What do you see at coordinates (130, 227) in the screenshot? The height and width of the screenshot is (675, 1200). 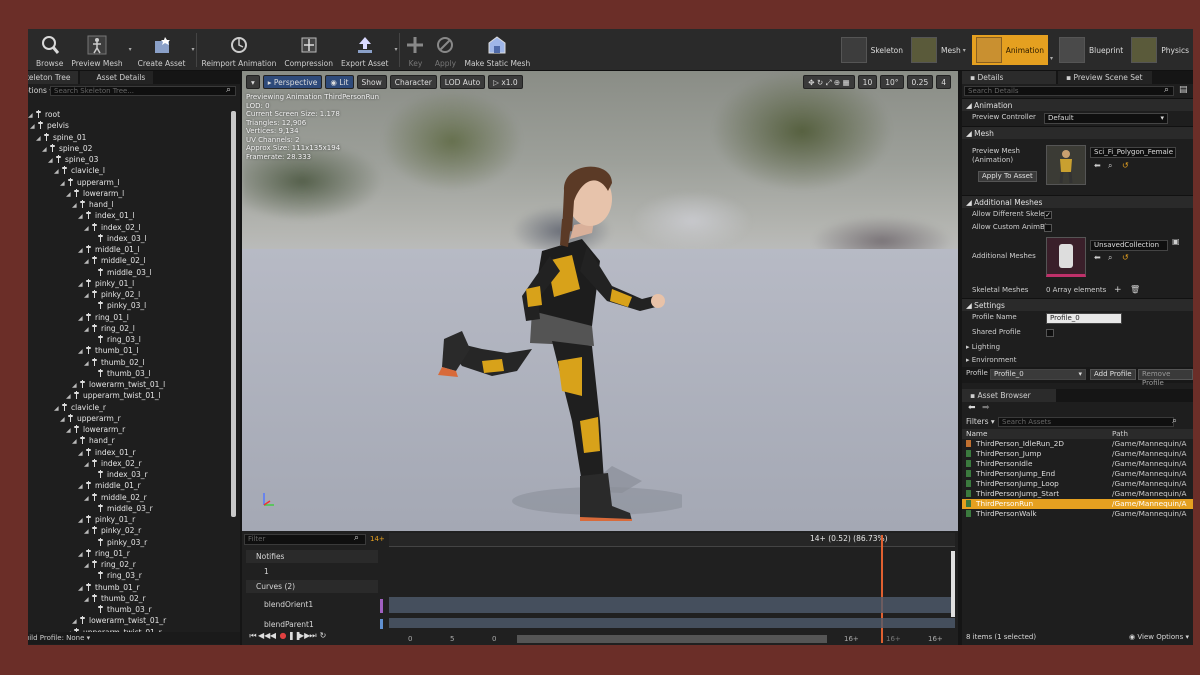 I see `bone-item: ◢ index_02_l` at bounding box center [130, 227].